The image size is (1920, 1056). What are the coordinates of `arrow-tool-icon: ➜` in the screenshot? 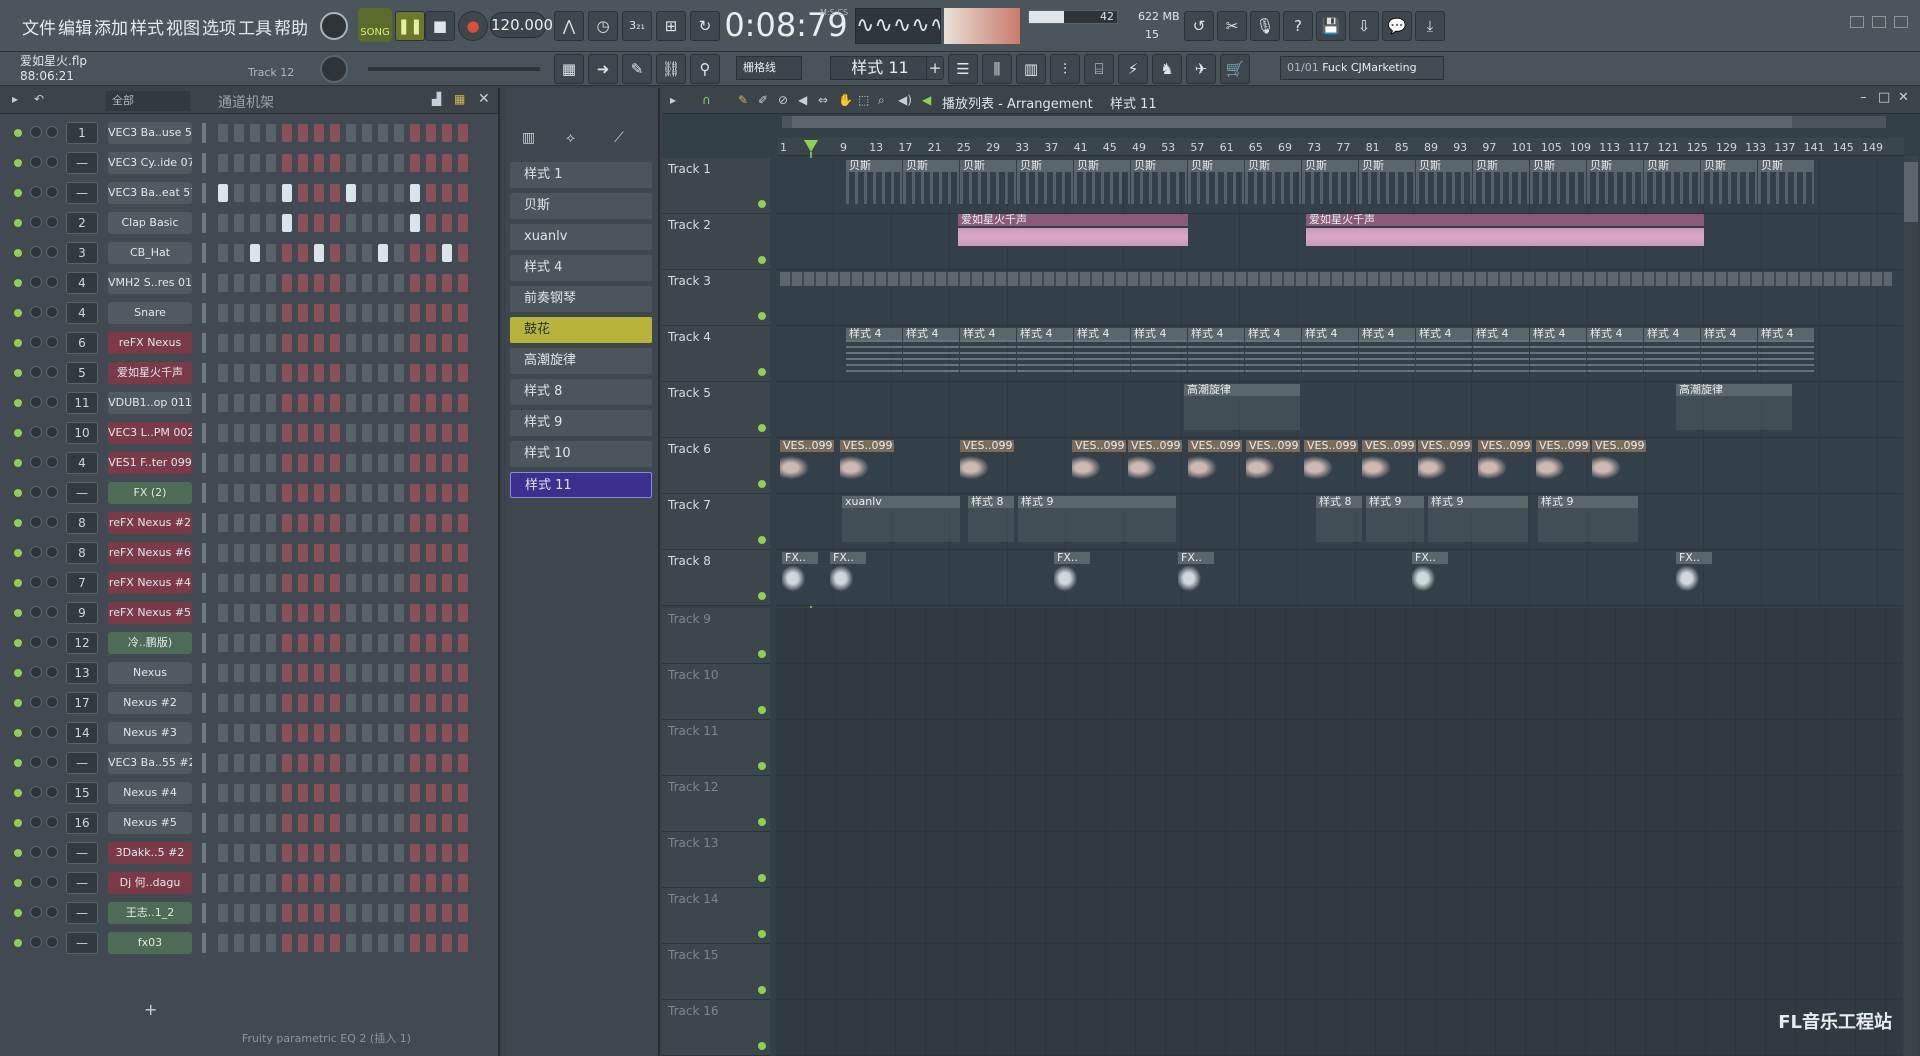 It's located at (603, 69).